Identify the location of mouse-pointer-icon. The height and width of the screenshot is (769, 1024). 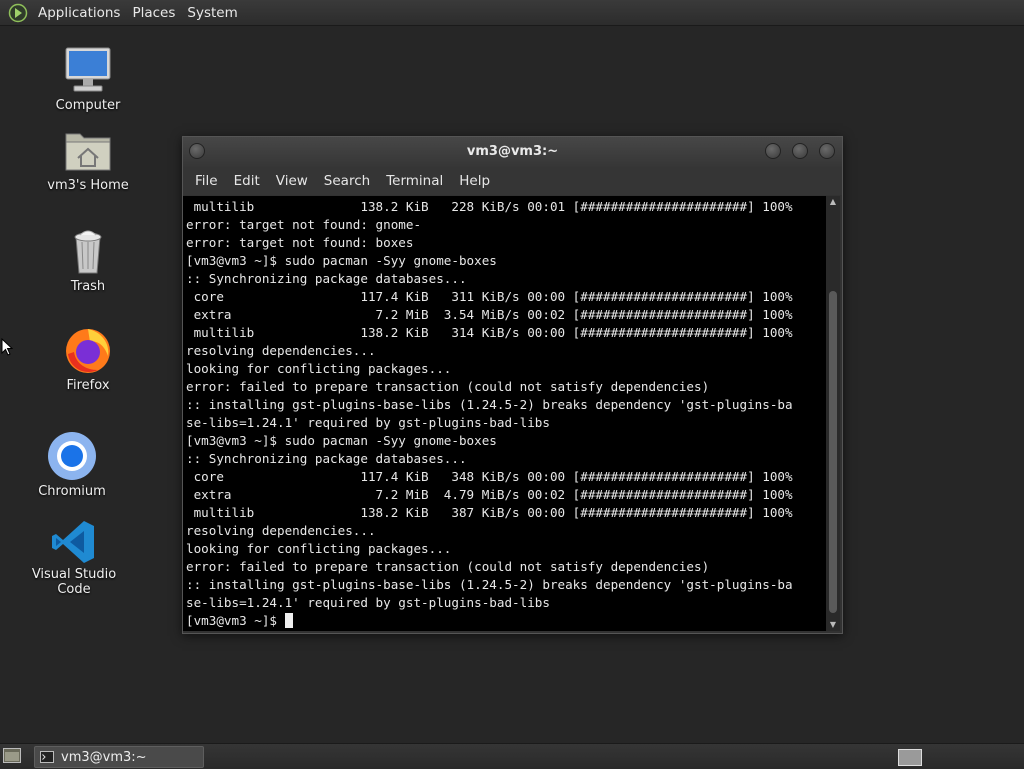
(7, 347).